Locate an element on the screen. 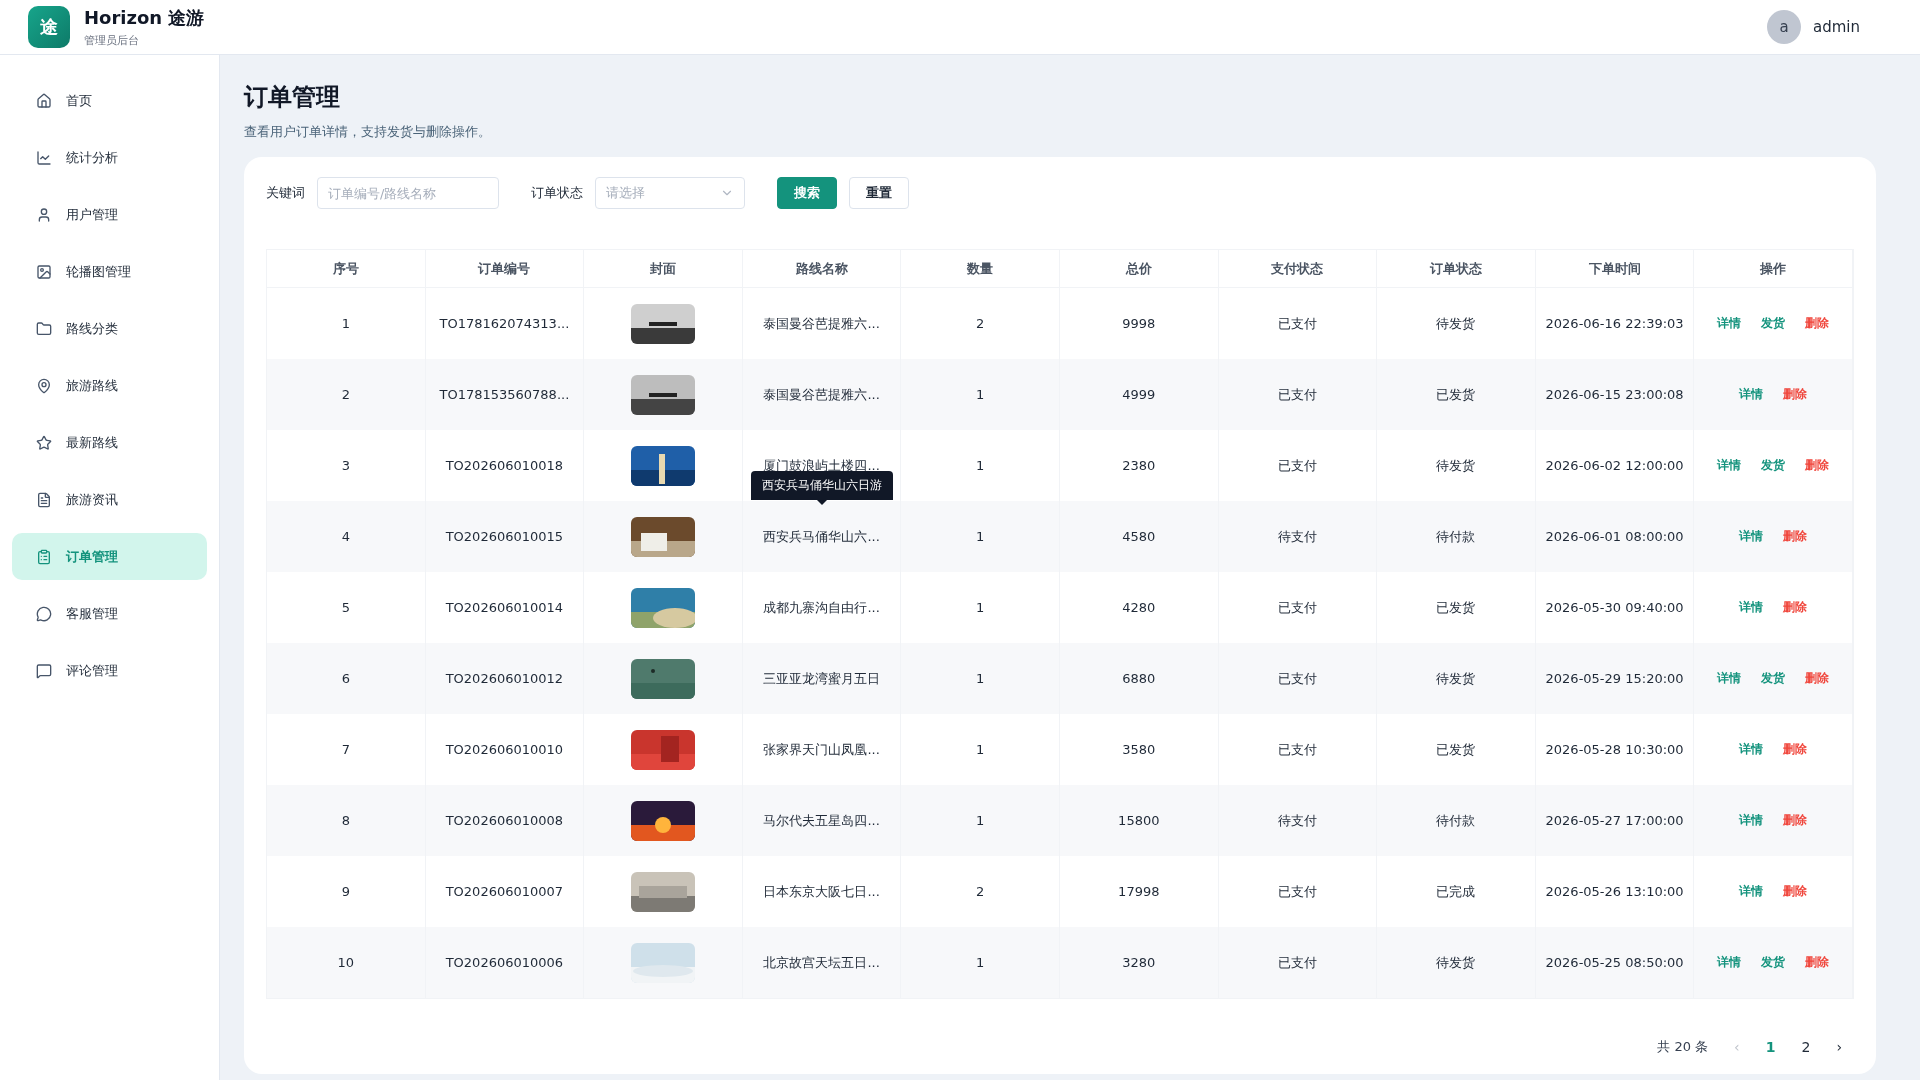 Image resolution: width=1920 pixels, height=1080 pixels. sidebar-item: 轮播图管理 is located at coordinates (109, 271).